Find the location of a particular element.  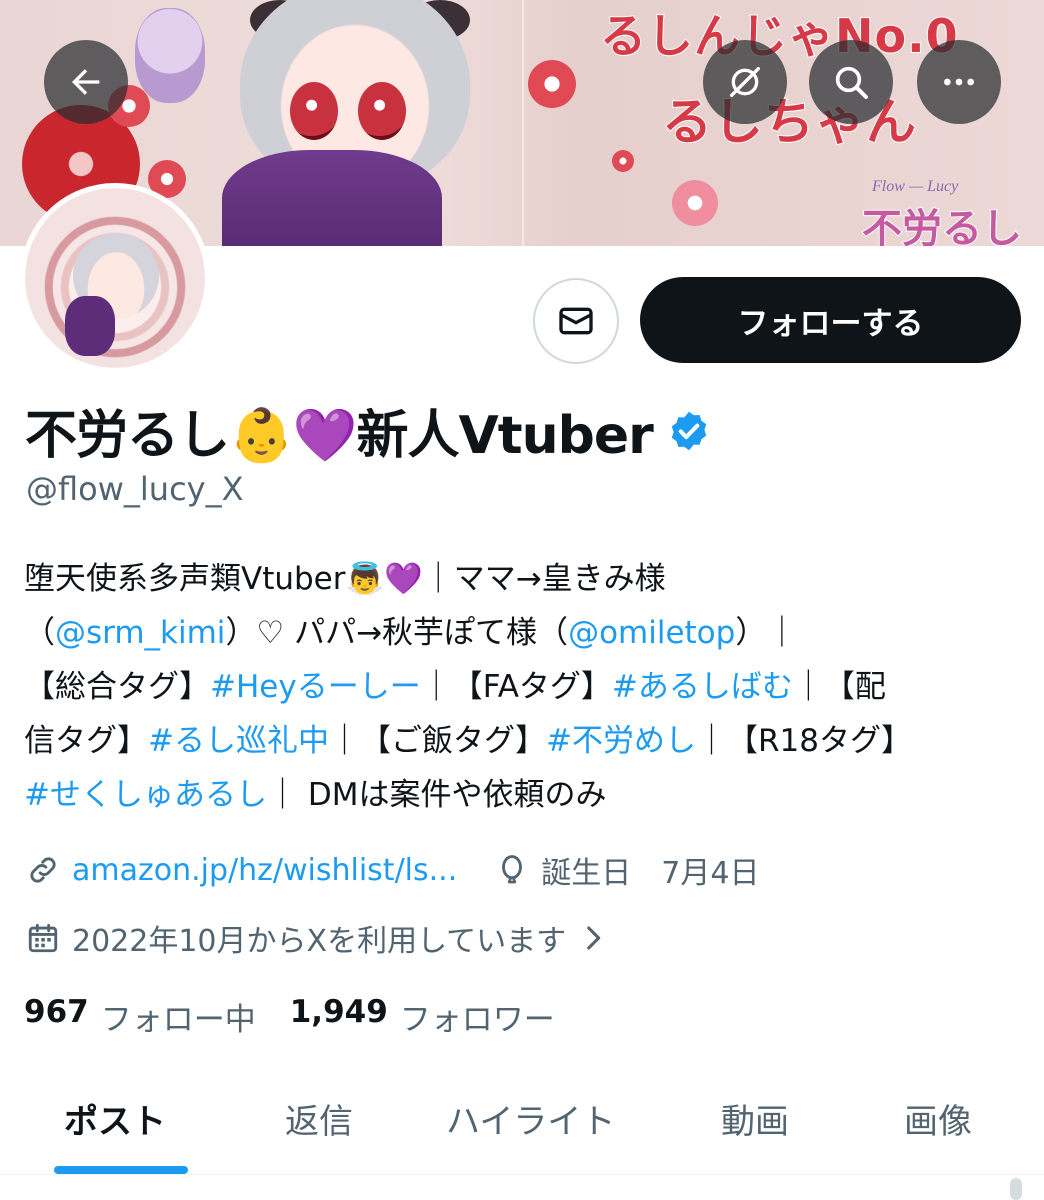

hashtag-link: #せくしゅあるし is located at coordinates (145, 795).